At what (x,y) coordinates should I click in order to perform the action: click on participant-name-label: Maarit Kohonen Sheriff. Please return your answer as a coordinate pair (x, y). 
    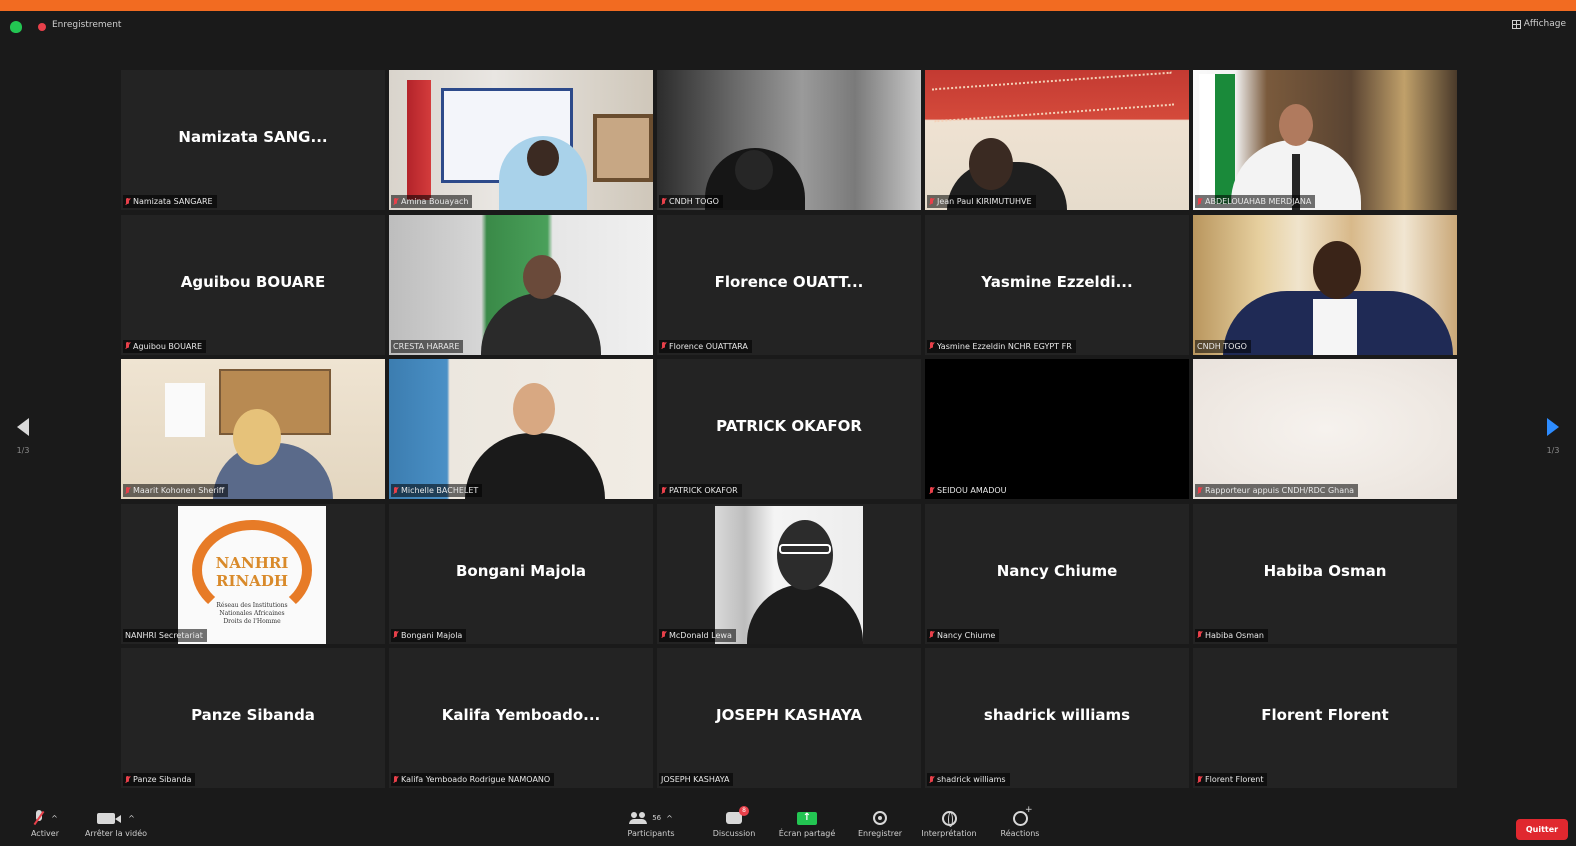
    Looking at the image, I should click on (176, 490).